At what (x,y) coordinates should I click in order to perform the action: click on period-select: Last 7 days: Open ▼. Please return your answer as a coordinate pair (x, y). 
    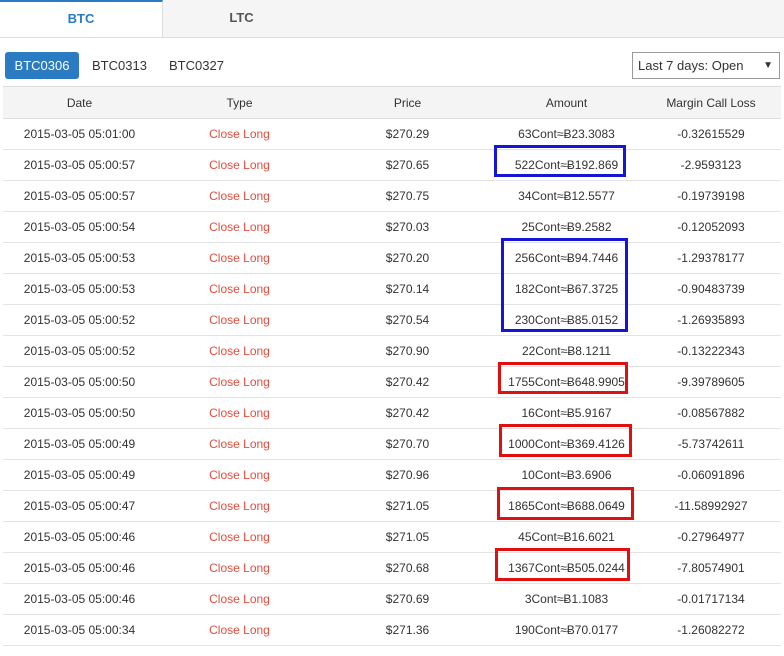
    Looking at the image, I should click on (706, 65).